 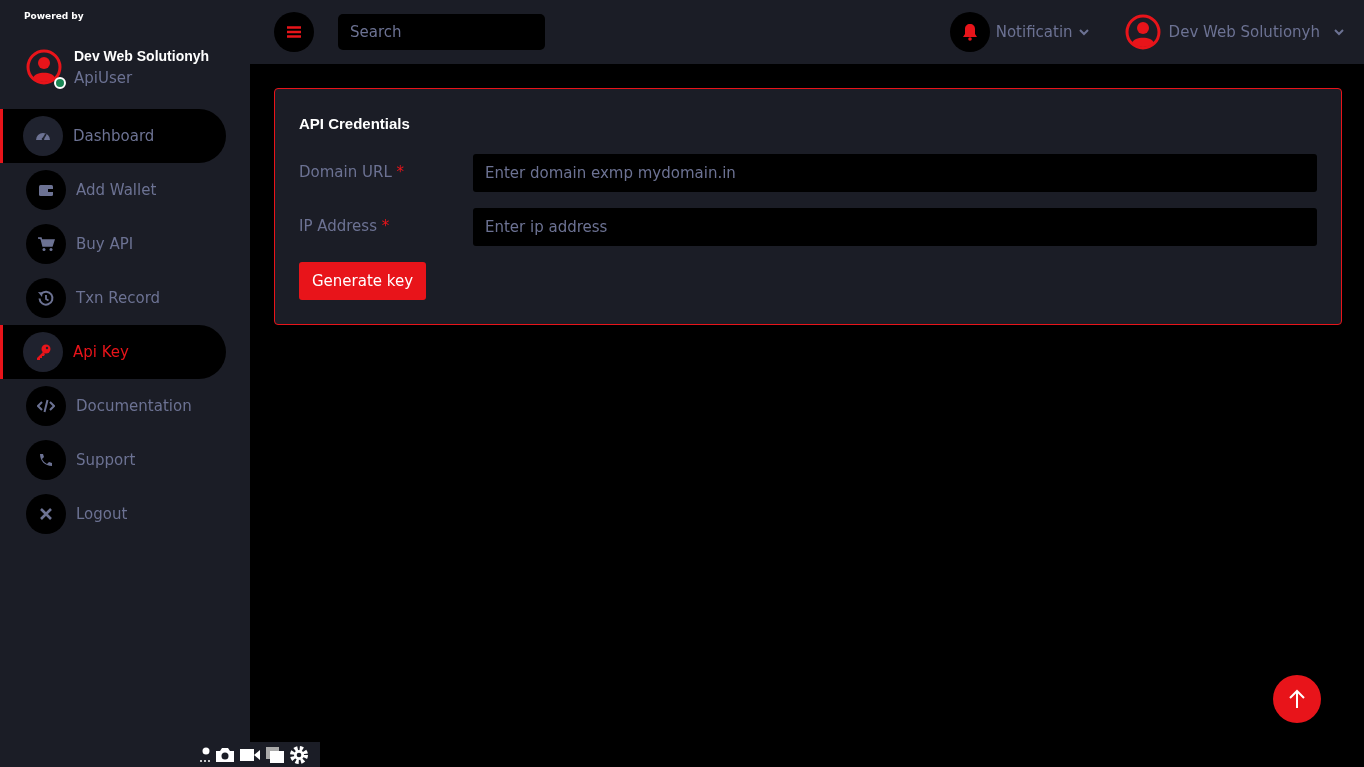 I want to click on search-field: Search, so click(x=441, y=32).